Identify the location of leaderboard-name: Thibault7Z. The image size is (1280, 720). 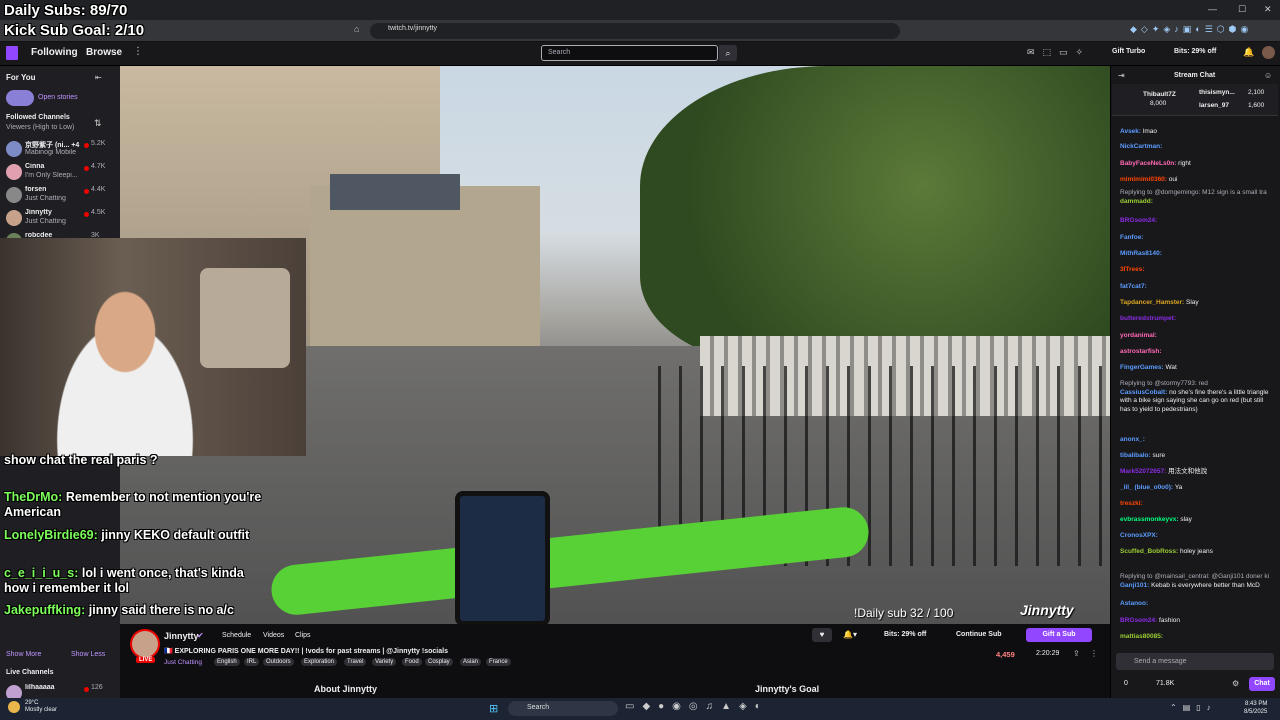
(1159, 94).